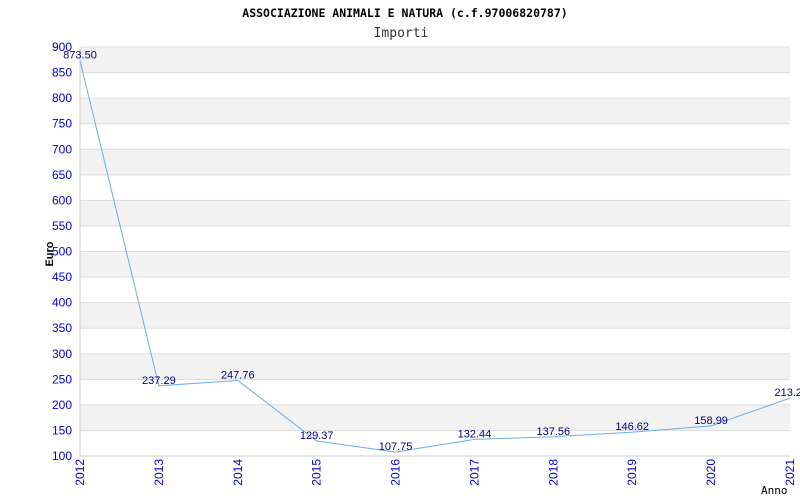 The image size is (800, 500). I want to click on x-tick-label: 2015, so click(317, 472).